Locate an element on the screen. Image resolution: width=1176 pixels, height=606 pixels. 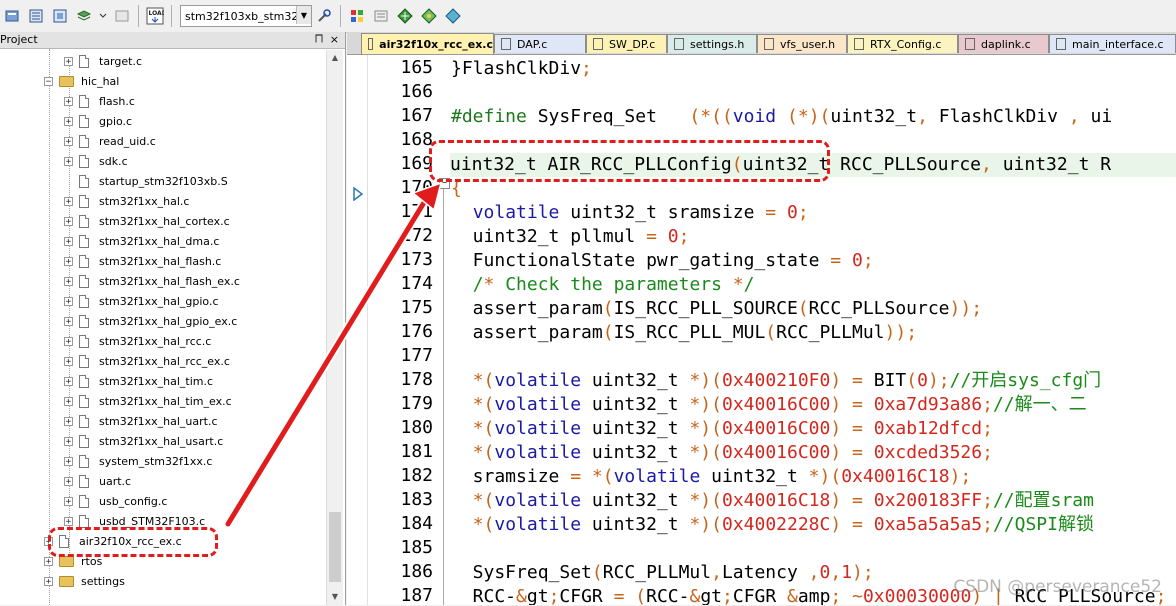
close-icon: × is located at coordinates (334, 40).